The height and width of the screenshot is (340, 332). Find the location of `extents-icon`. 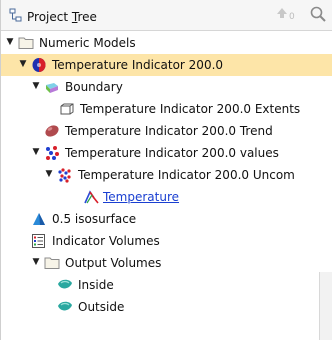

extents-icon is located at coordinates (67, 109).